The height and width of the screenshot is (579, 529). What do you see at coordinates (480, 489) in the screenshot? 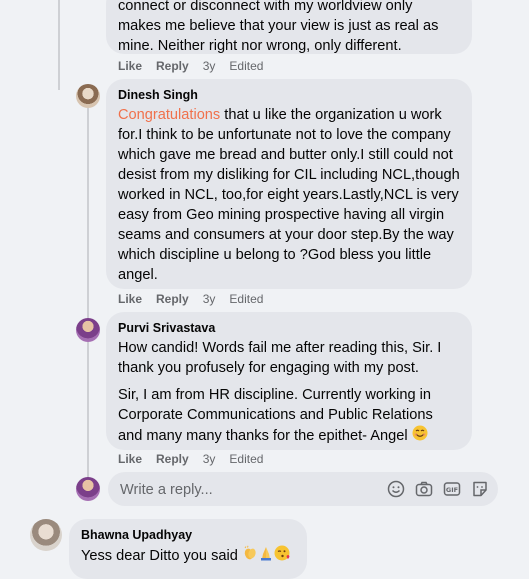
I see `sticker-icon` at bounding box center [480, 489].